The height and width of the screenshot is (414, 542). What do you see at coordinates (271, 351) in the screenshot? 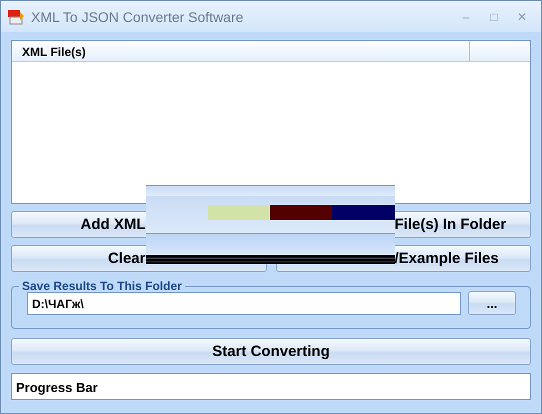
I see `start-button: Start Converting` at bounding box center [271, 351].